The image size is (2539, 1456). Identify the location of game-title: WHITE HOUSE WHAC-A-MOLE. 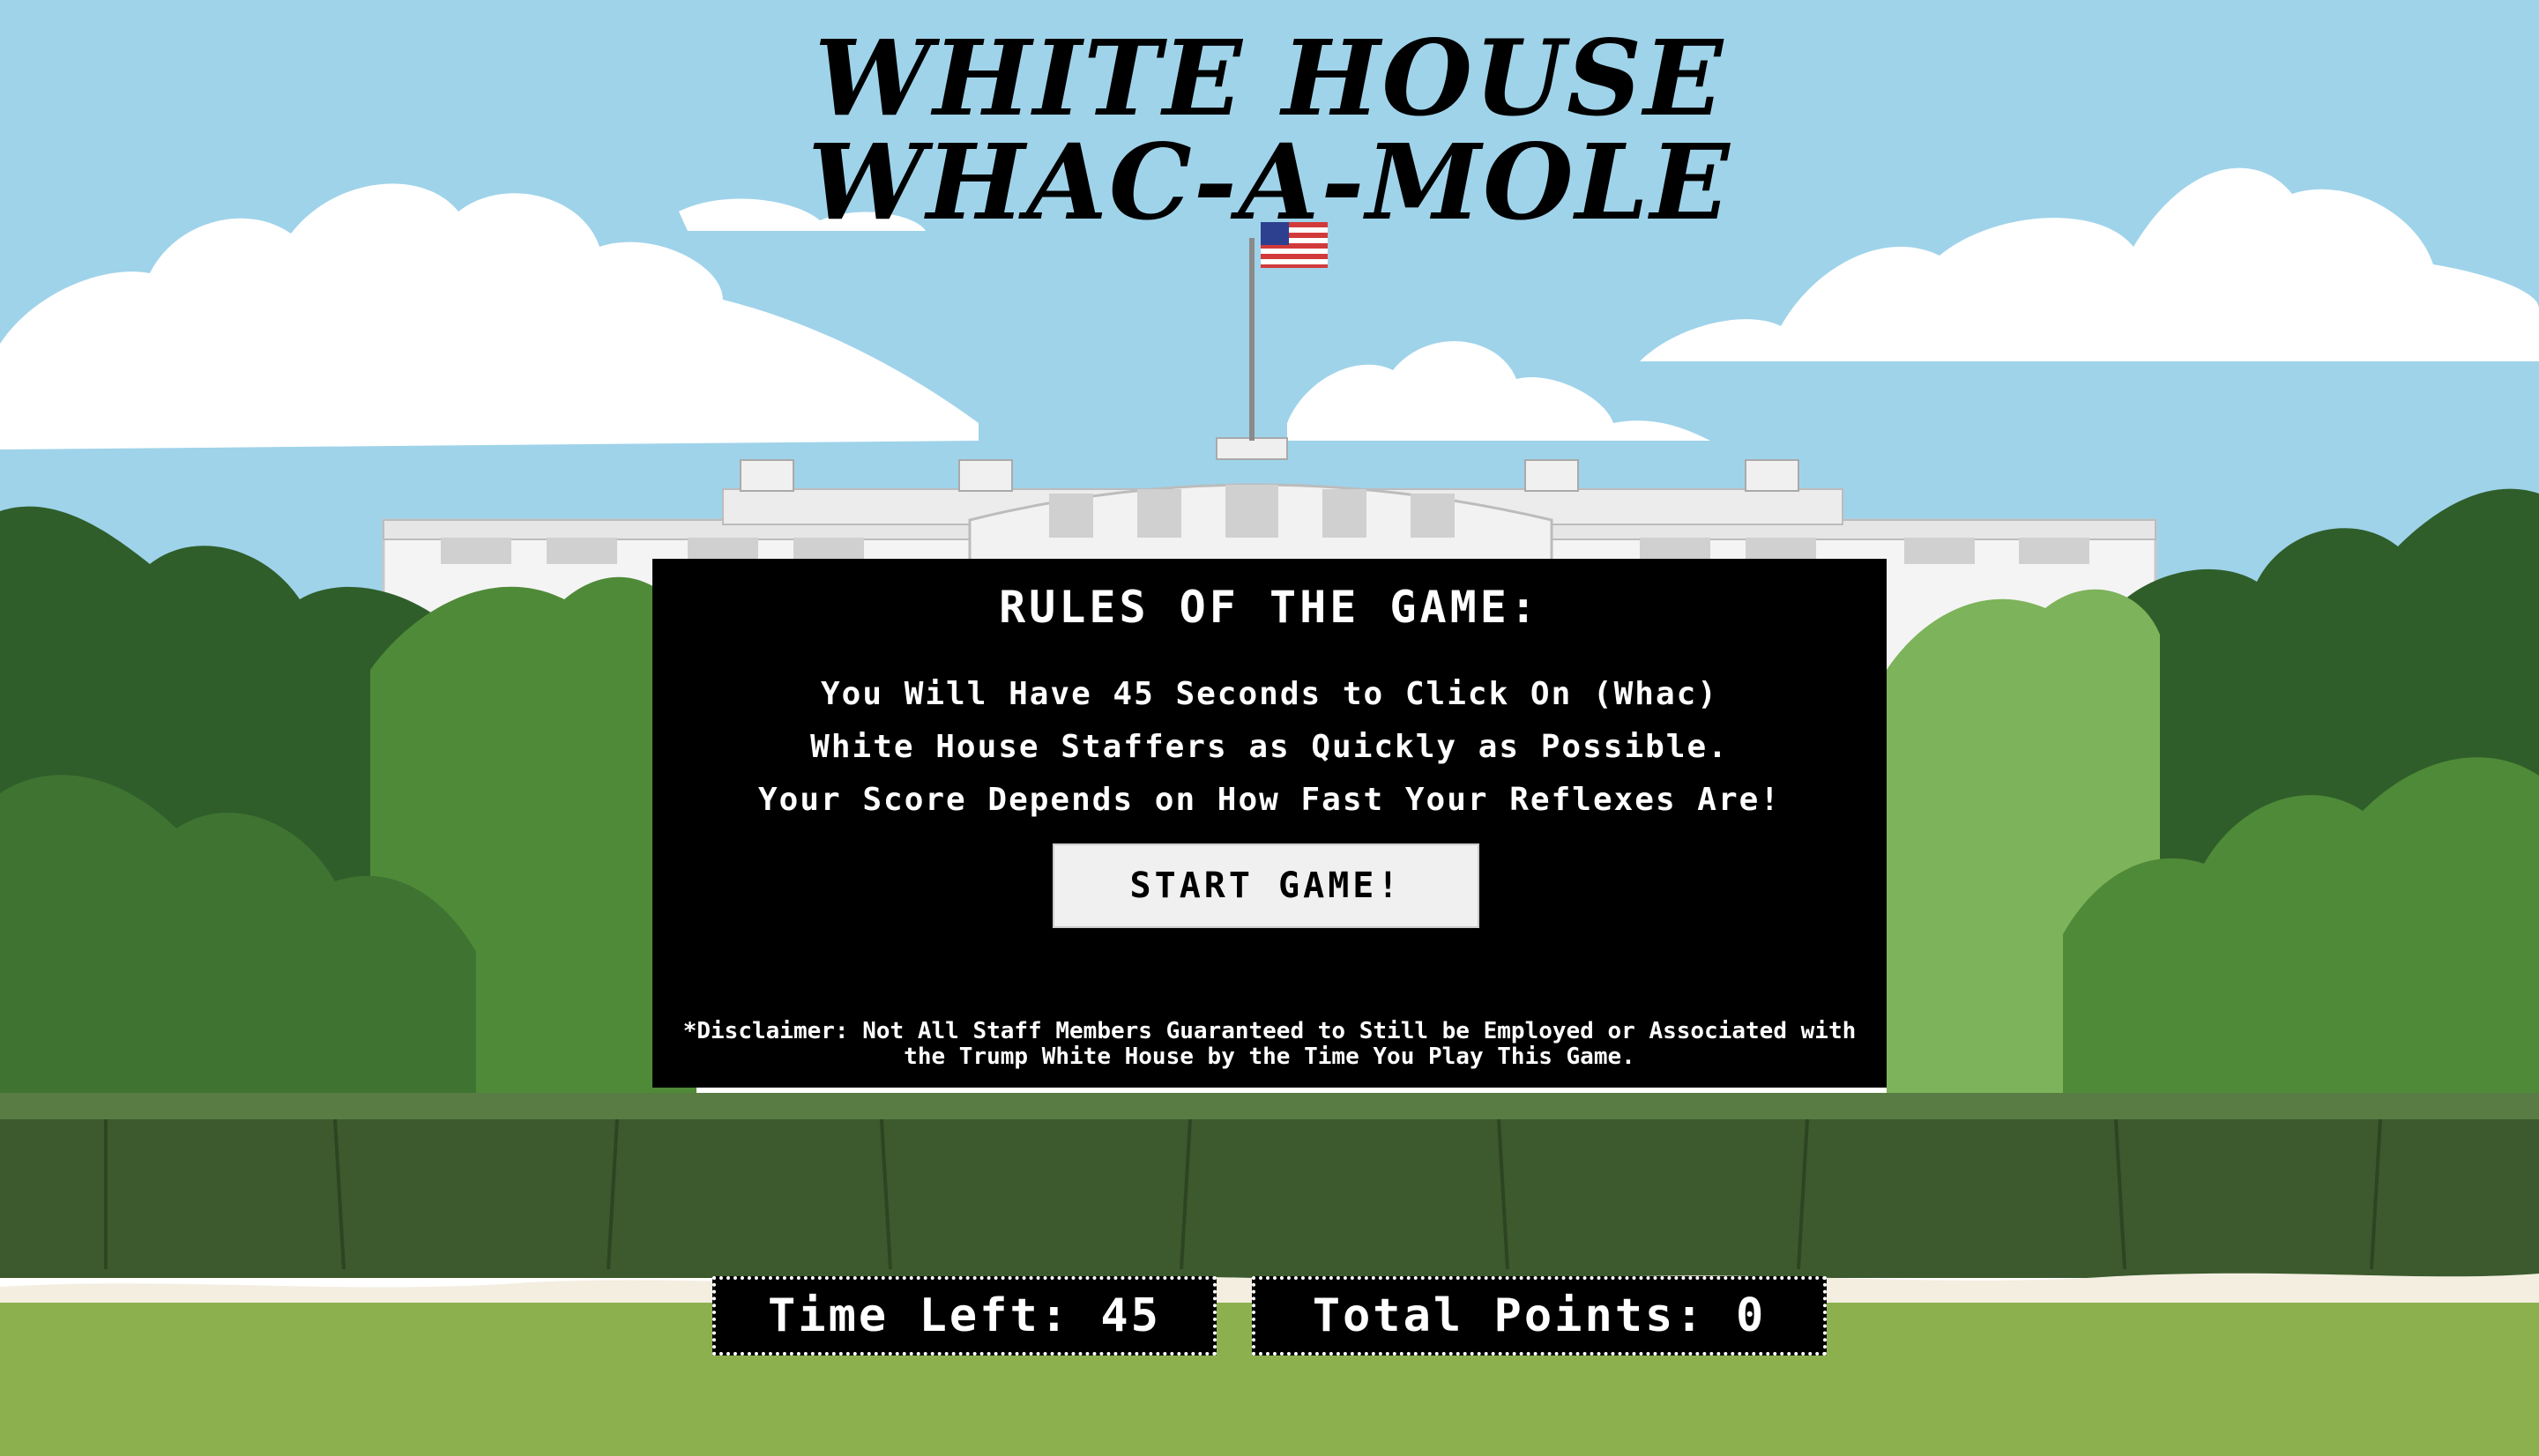
(1269, 130).